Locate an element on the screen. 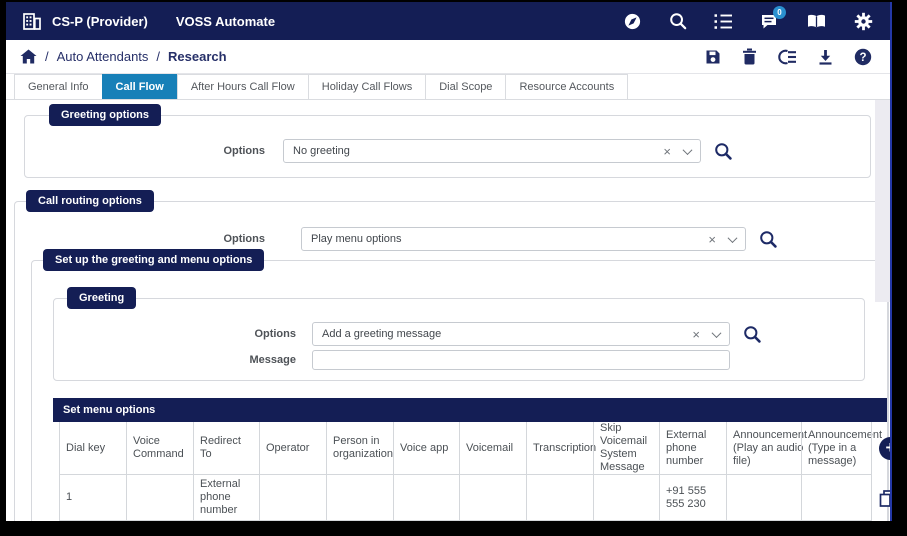 Image resolution: width=907 pixels, height=536 pixels. cell-transcription is located at coordinates (559, 498).